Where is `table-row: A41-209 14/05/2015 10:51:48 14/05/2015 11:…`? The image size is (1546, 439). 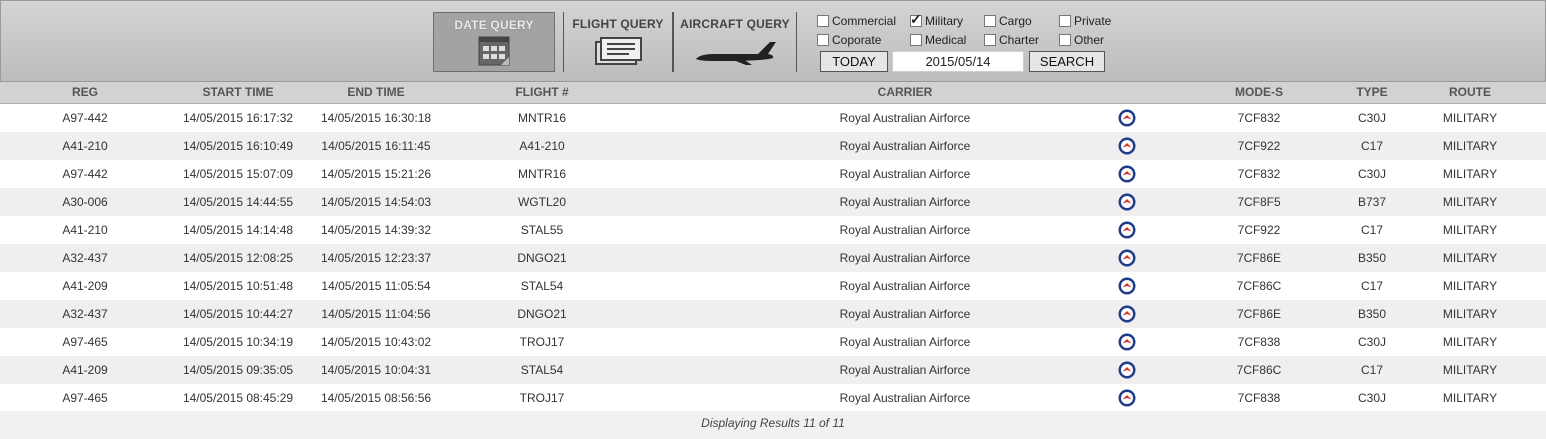
table-row: A41-209 14/05/2015 10:51:48 14/05/2015 11:… is located at coordinates (773, 286).